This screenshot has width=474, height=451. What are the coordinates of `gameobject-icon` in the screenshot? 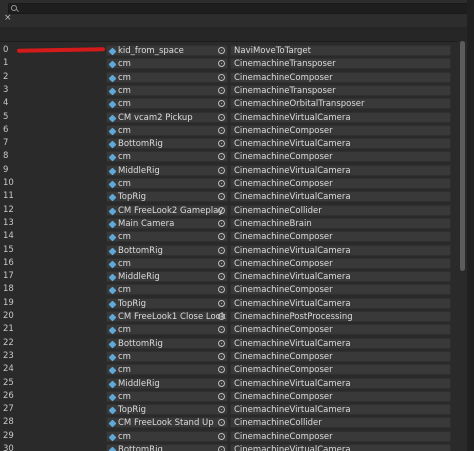 It's located at (112, 91).